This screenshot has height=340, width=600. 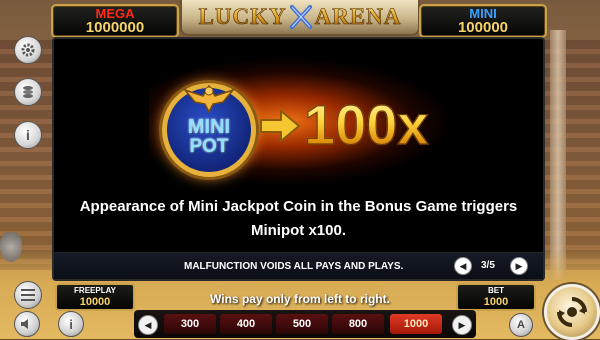 I want to click on prev-page-button: ◀, so click(x=463, y=266).